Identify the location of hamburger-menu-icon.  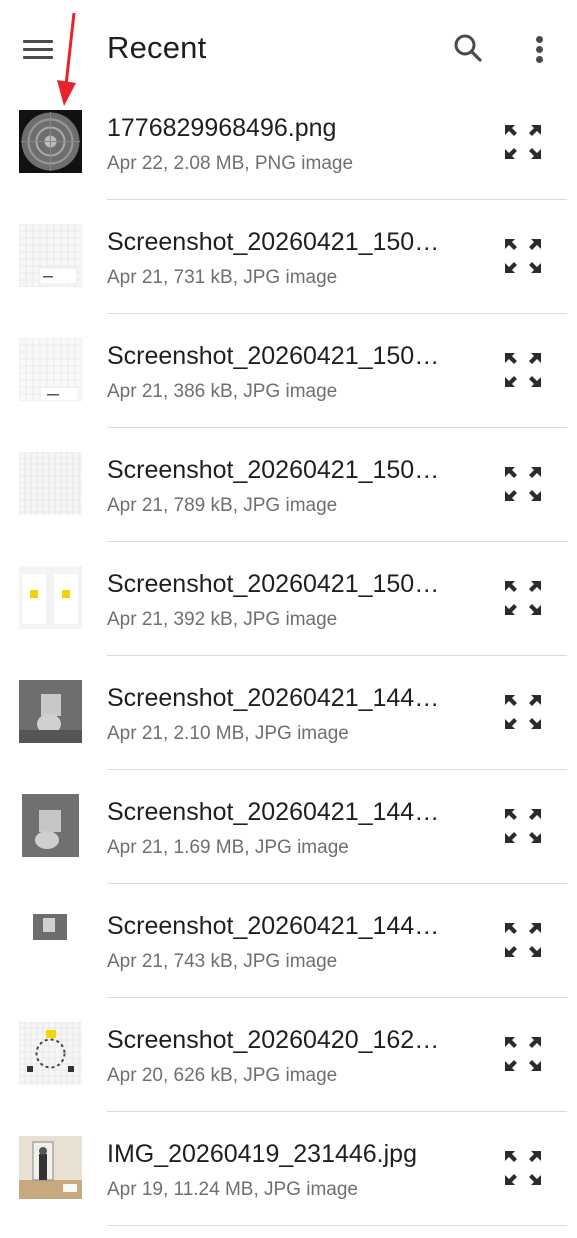
(38, 49).